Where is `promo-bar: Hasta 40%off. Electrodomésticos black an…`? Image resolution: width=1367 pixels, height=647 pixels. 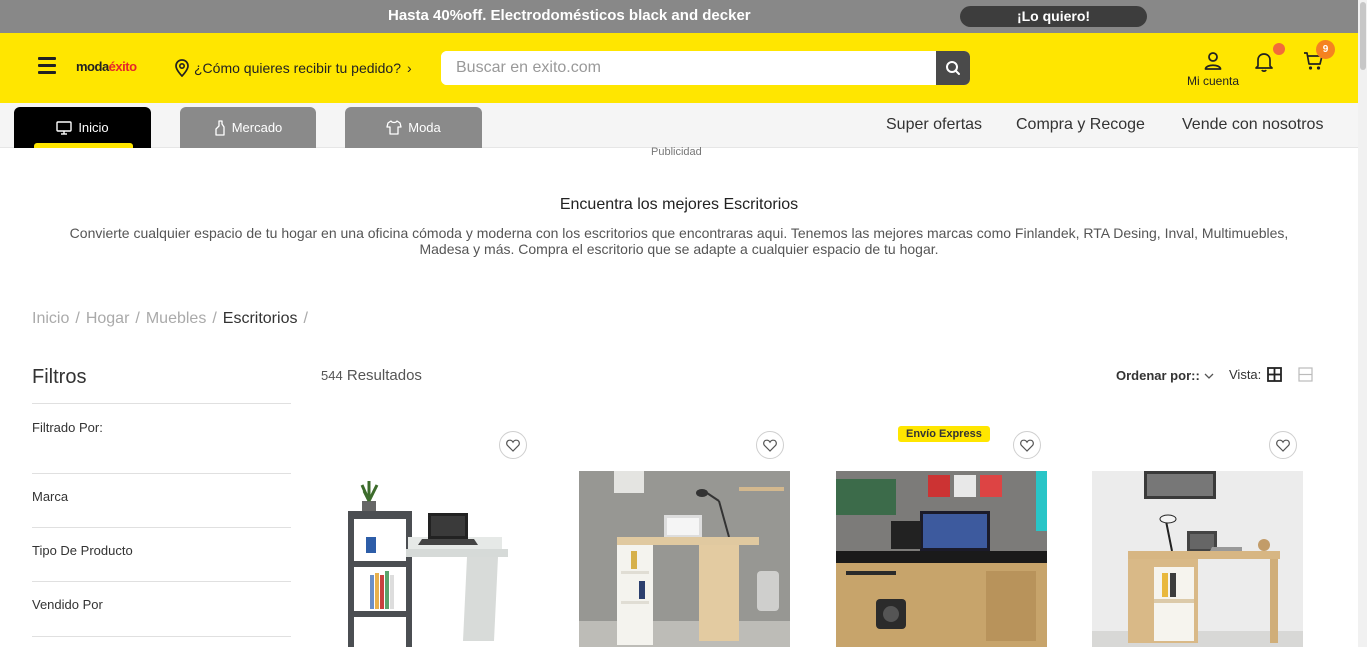 promo-bar: Hasta 40%off. Electrodomésticos black an… is located at coordinates (679, 16).